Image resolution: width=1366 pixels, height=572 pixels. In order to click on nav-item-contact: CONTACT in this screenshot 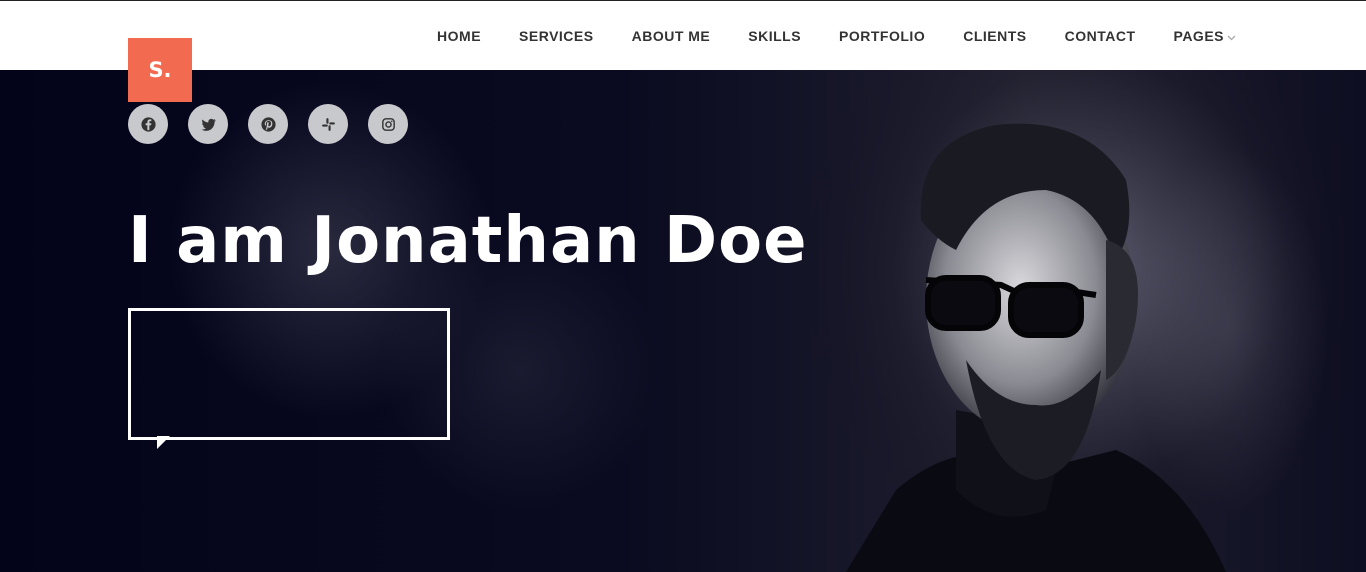, I will do `click(1100, 36)`.